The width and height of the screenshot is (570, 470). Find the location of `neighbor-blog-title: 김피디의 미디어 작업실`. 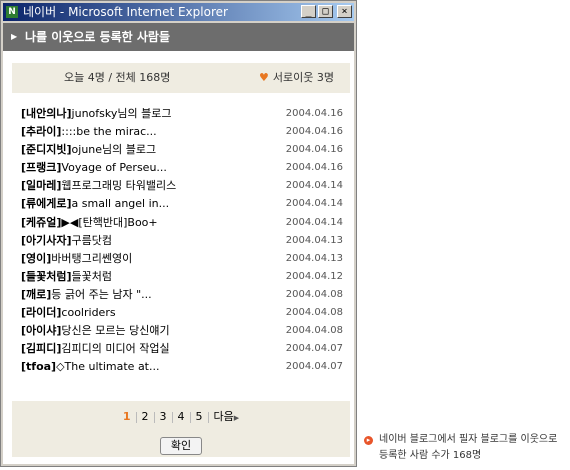

neighbor-blog-title: 김피디의 미디어 작업실 is located at coordinates (115, 348).